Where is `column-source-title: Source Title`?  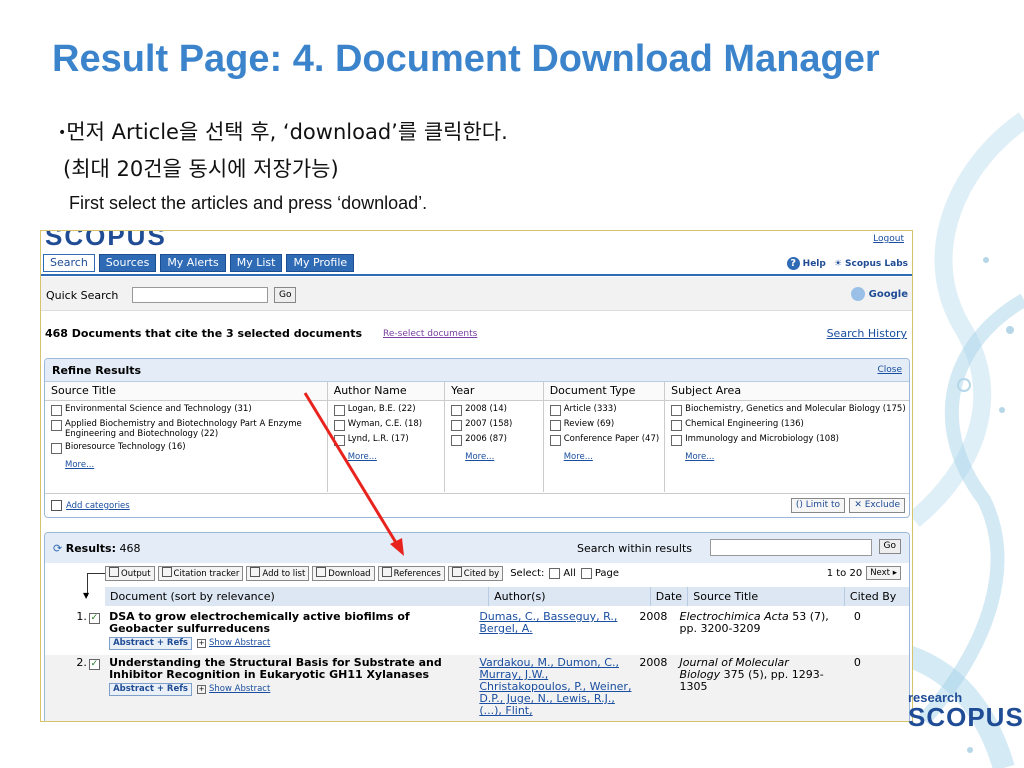 column-source-title: Source Title is located at coordinates (766, 596).